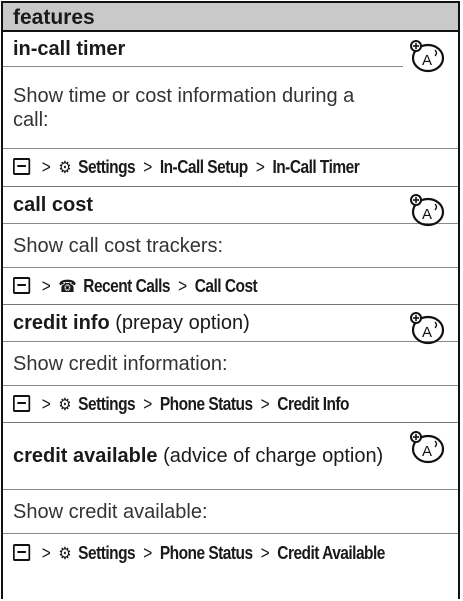 Image resolution: width=463 pixels, height=601 pixels. What do you see at coordinates (69, 49) in the screenshot?
I see `feature-title: in-call timer` at bounding box center [69, 49].